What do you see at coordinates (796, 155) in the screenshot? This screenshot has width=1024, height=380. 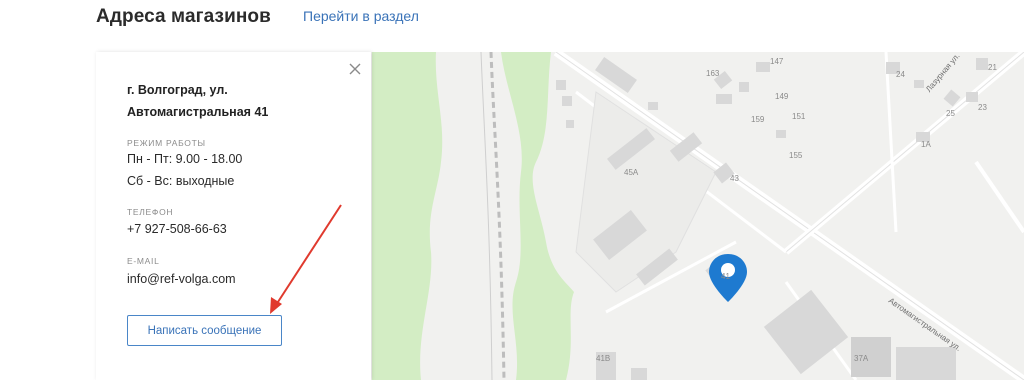 I see `house-number: 155` at bounding box center [796, 155].